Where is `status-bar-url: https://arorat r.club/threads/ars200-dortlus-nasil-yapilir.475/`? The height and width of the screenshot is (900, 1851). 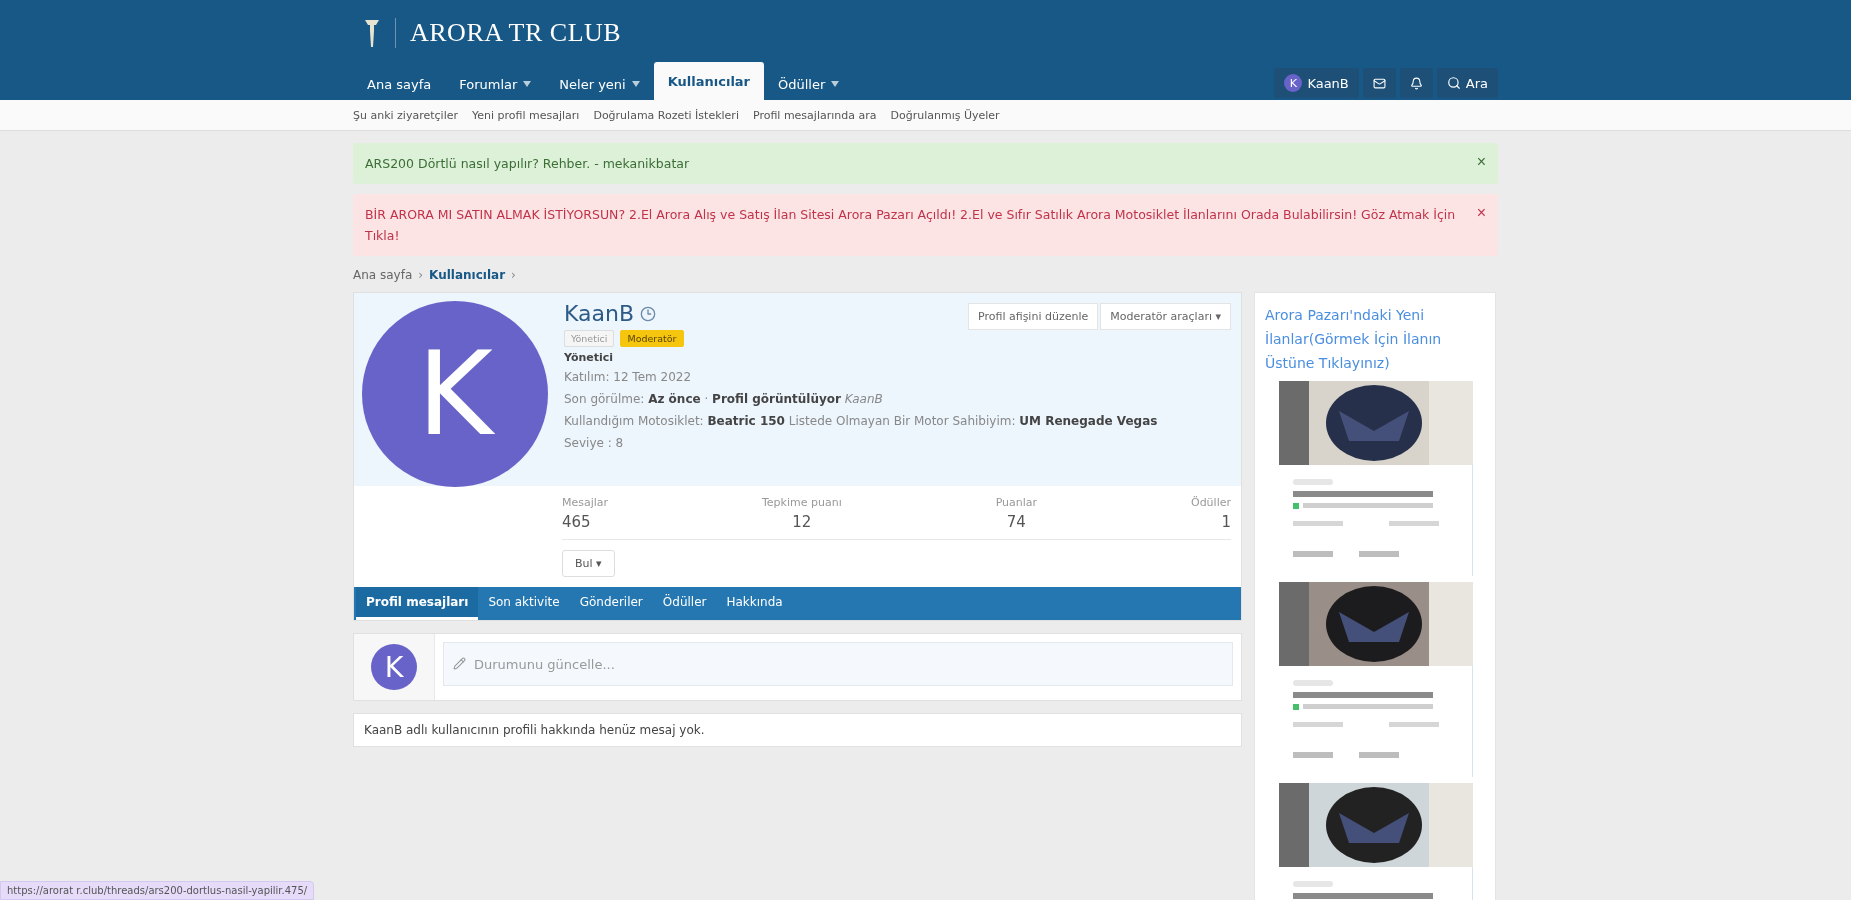
status-bar-url: https://arorat r.club/threads/ars200-dortlus-nasil-yapilir.475/ is located at coordinates (157, 890).